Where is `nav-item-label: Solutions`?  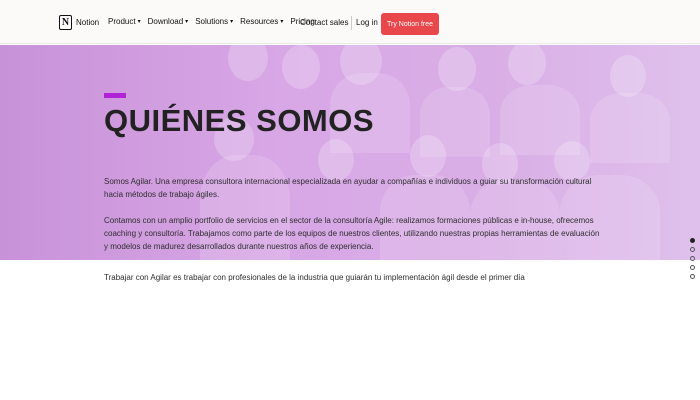
nav-item-label: Solutions is located at coordinates (212, 21).